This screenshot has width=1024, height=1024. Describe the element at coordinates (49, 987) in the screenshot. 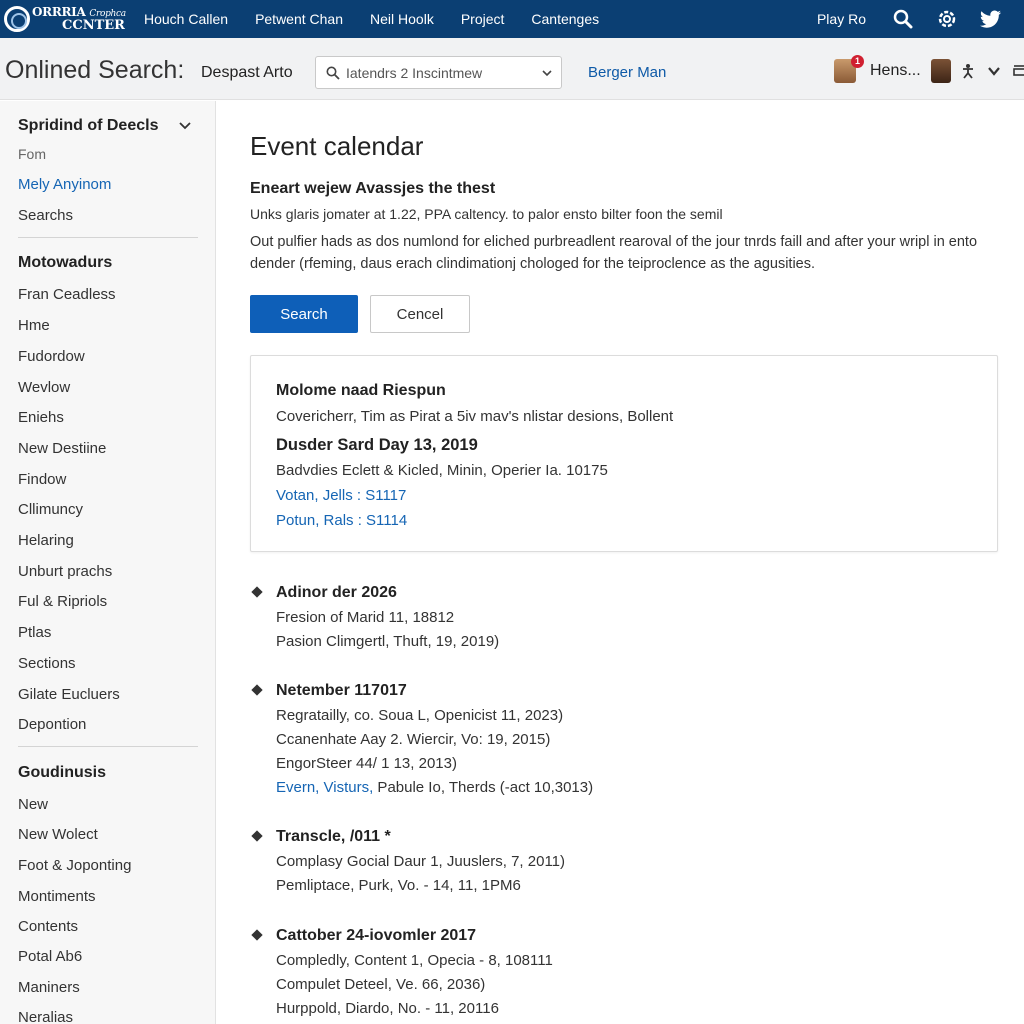

I see `sidebar-item: Maniners` at that location.